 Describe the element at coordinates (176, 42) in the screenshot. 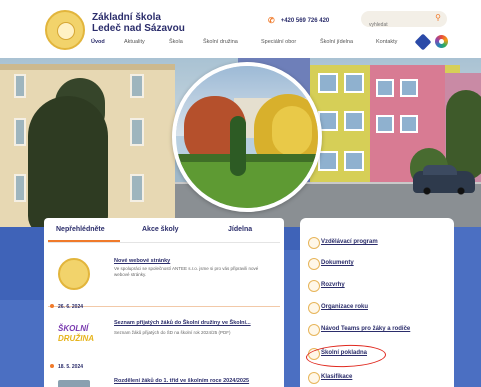

I see `nav-skola: Škola` at that location.